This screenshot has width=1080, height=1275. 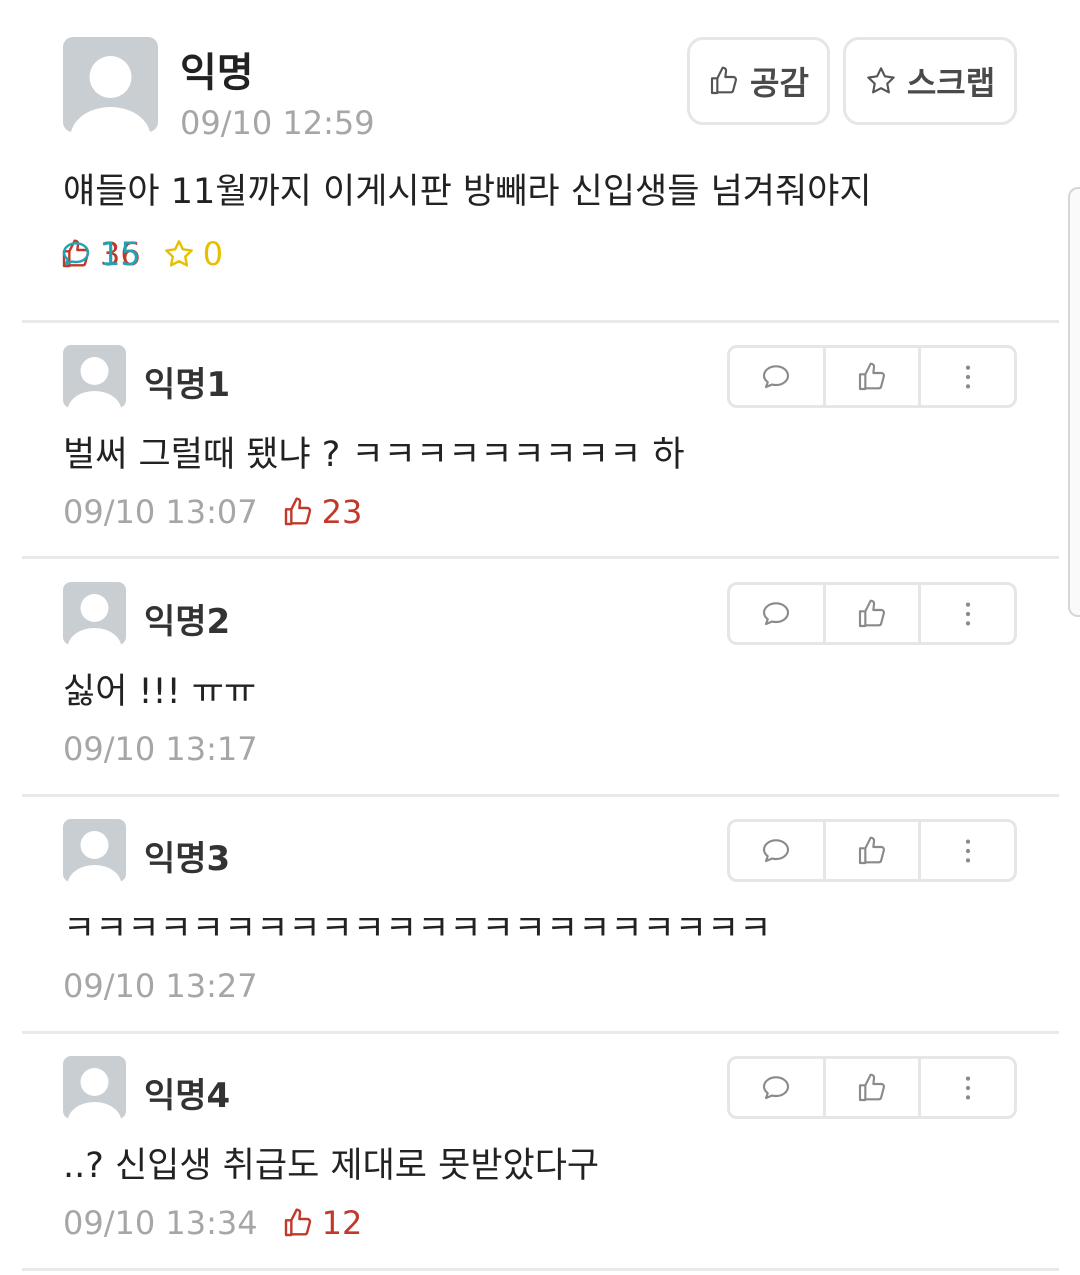 I want to click on post-stats: 36 15 0, so click(x=152, y=254).